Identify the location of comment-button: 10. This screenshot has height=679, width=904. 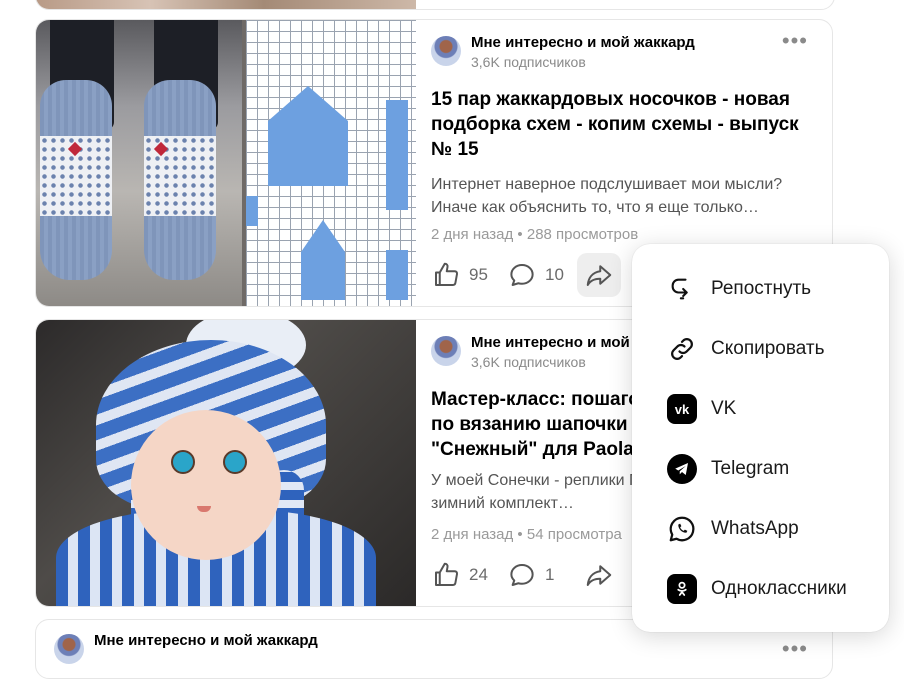
(535, 275).